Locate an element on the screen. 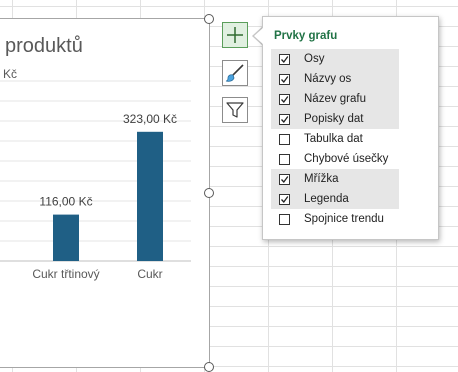 The width and height of the screenshot is (458, 372). chart-element-label: Název grafu is located at coordinates (335, 99).